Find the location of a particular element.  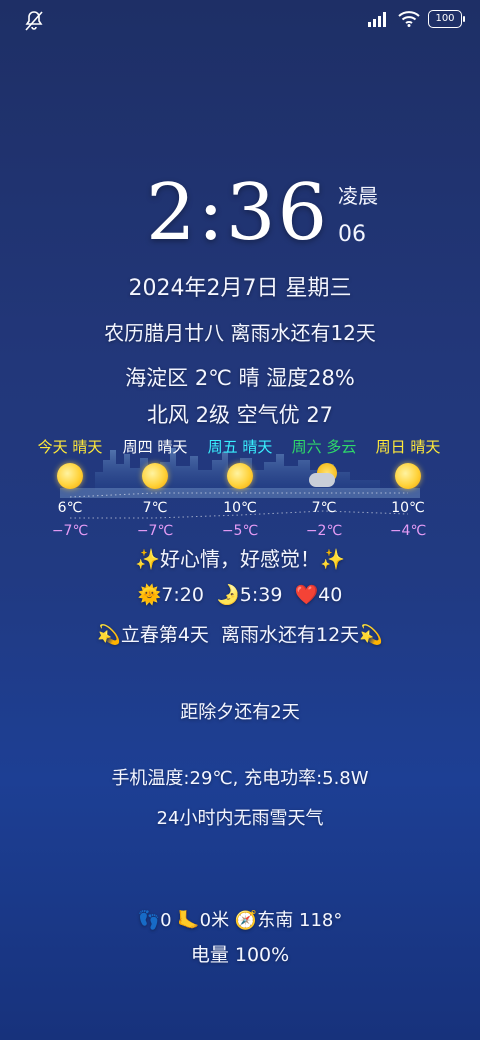

battery-icon: 100 is located at coordinates (446, 19).